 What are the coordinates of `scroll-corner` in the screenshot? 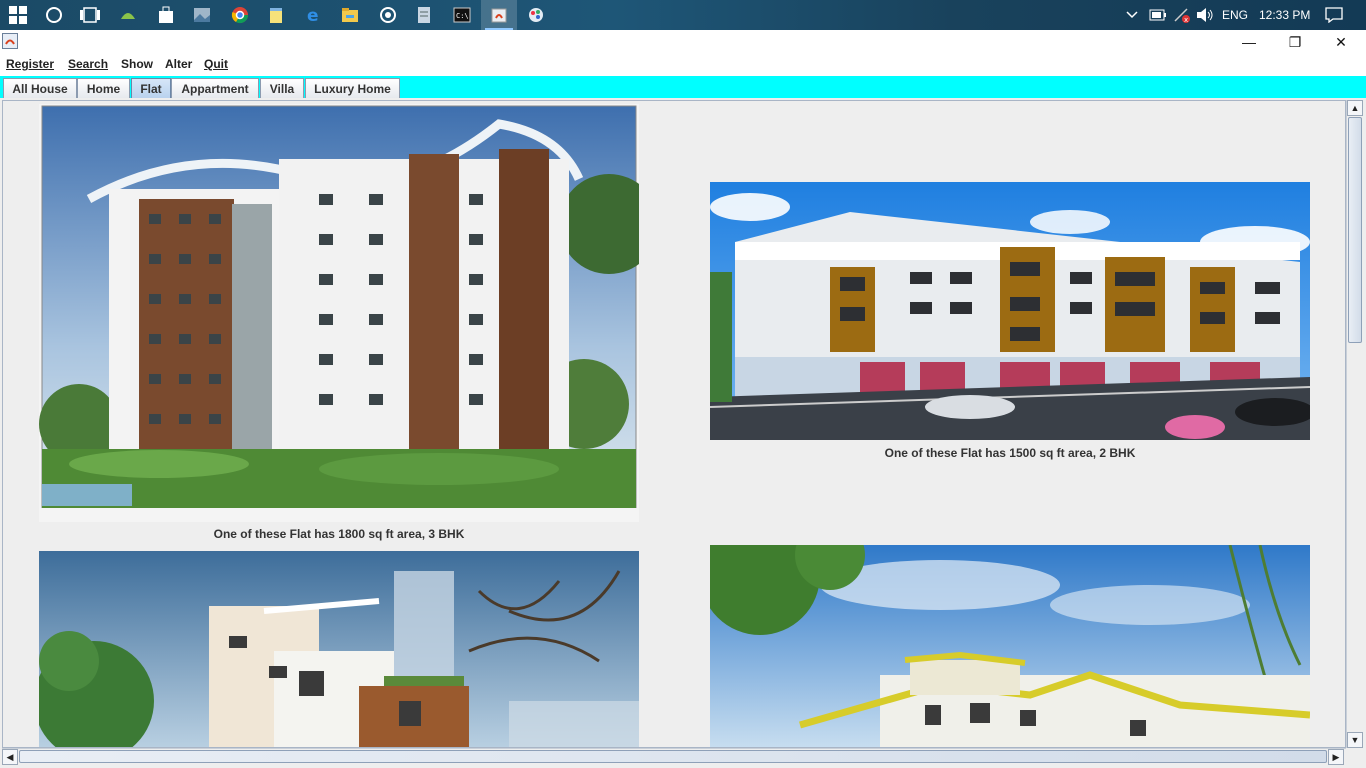 It's located at (1355, 756).